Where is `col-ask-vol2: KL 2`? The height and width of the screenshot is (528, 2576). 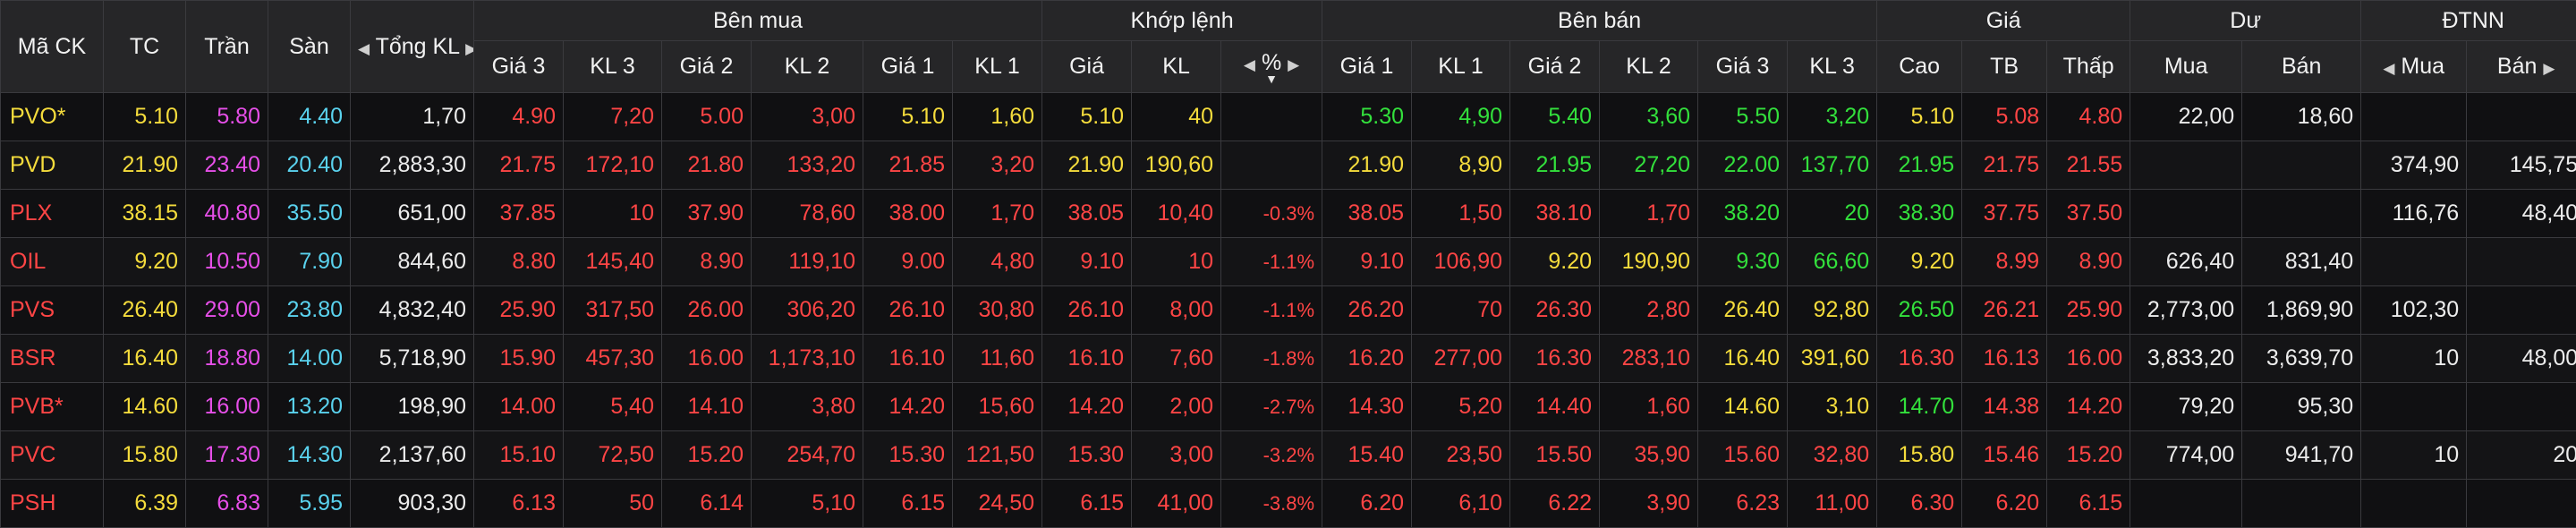 col-ask-vol2: KL 2 is located at coordinates (1649, 67).